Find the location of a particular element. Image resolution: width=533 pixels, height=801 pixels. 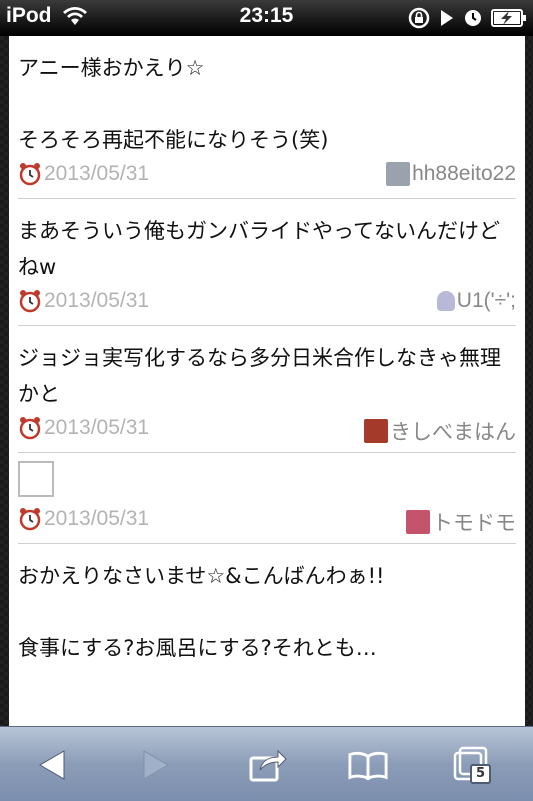

forward-arrow-icon is located at coordinates (156, 765).